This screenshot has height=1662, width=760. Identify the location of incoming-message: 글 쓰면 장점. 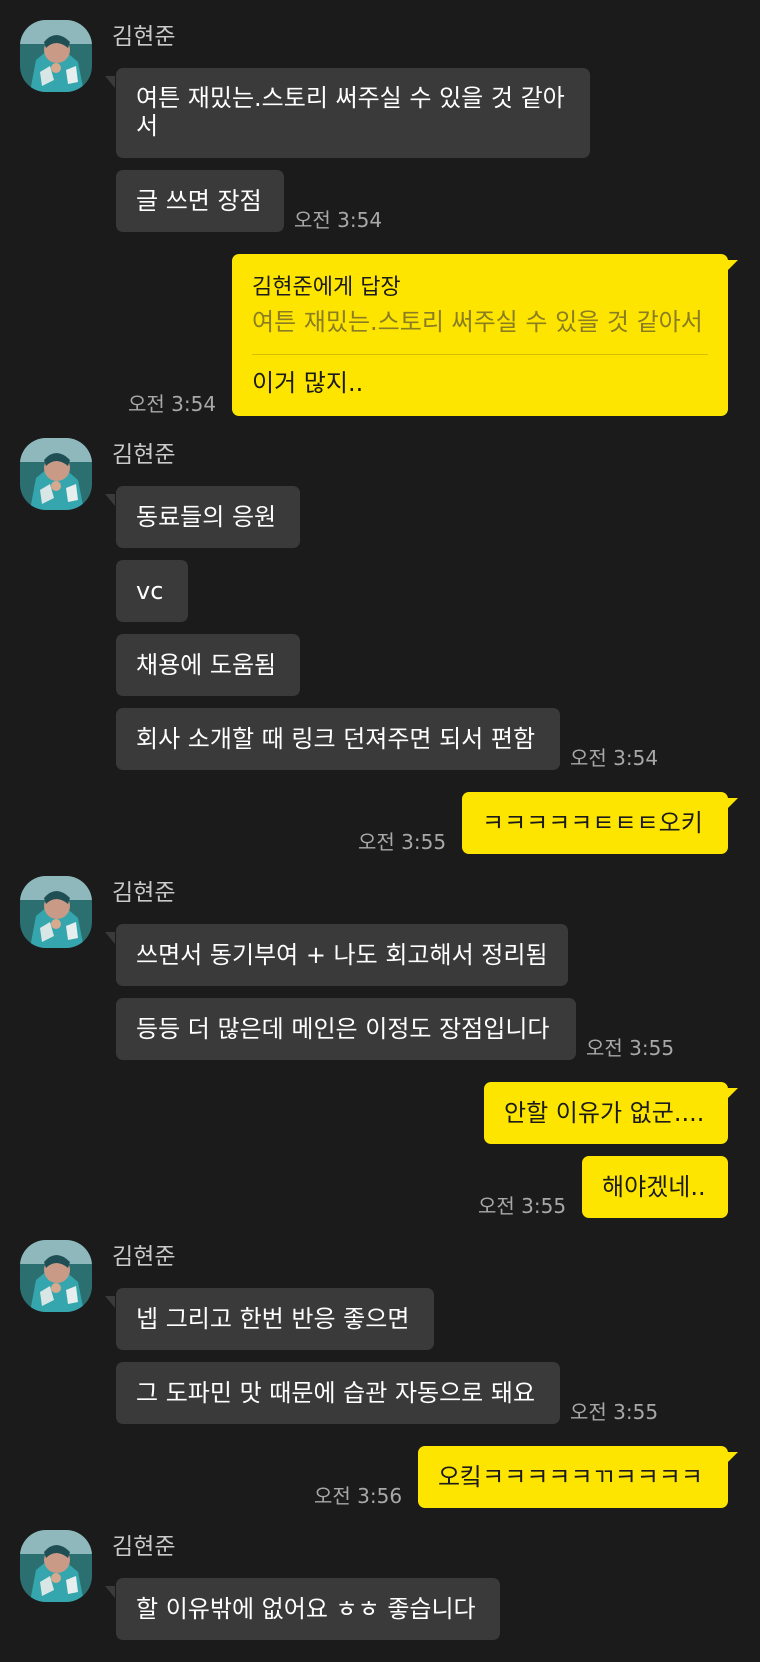
(200, 201).